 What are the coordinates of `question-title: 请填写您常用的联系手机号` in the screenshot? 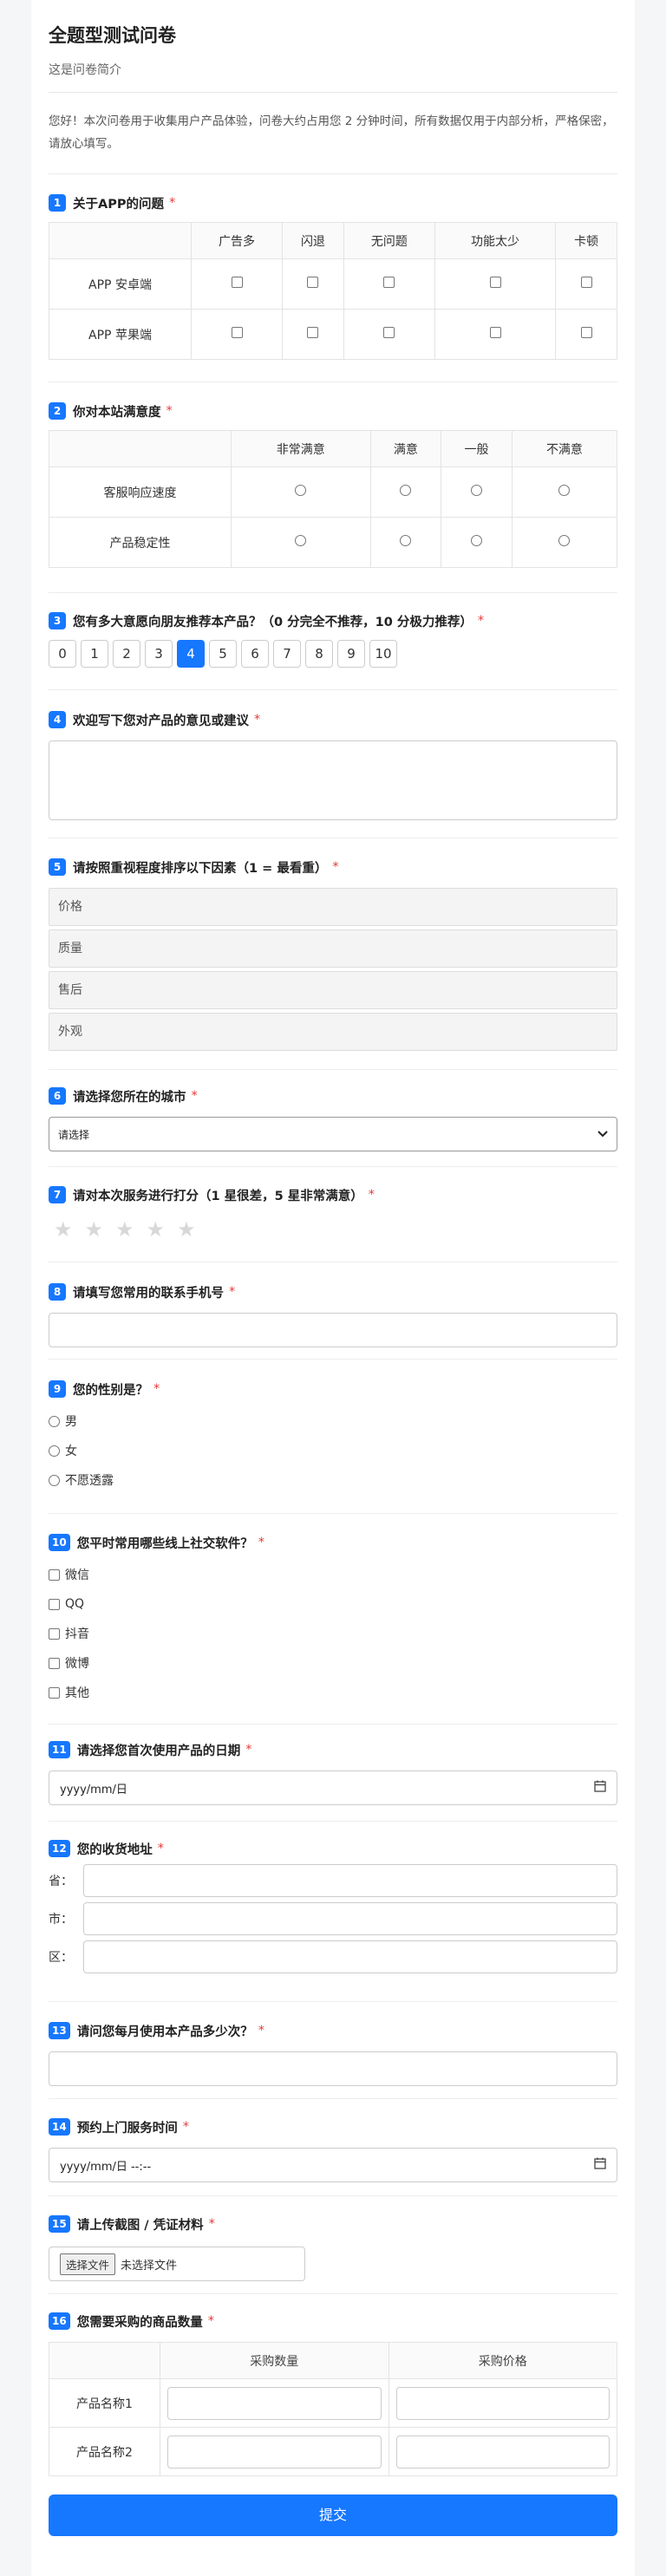 It's located at (148, 1293).